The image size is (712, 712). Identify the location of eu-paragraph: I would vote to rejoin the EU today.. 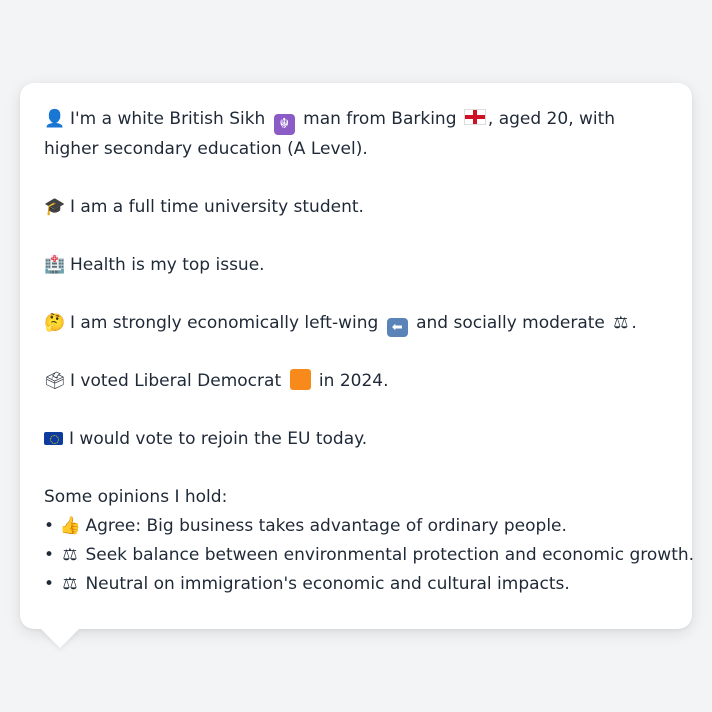
(358, 439).